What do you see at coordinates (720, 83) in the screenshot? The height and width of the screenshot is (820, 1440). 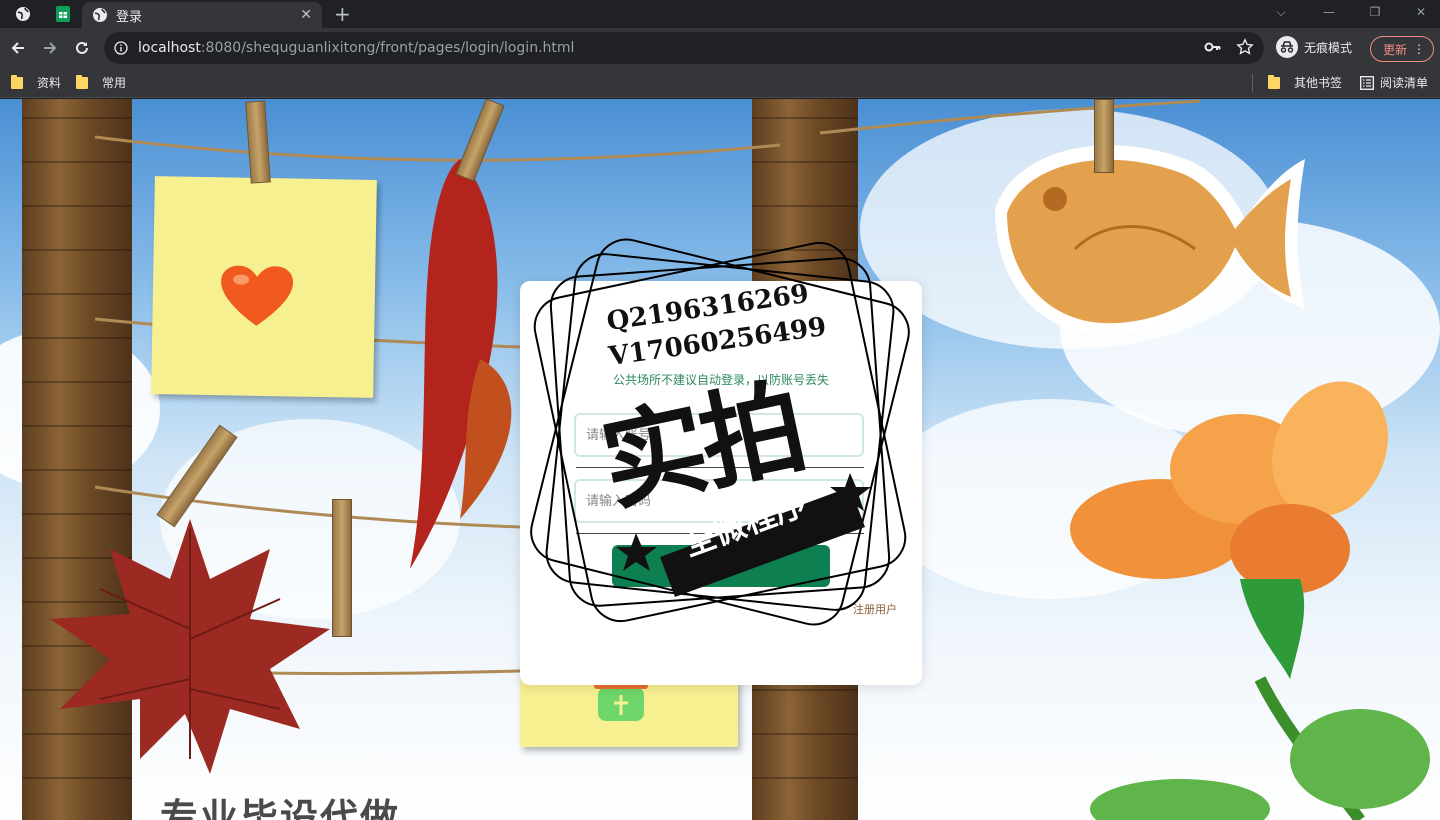 I see `bookmarks-bar: 资料 常用 其他书签 阅读清单` at bounding box center [720, 83].